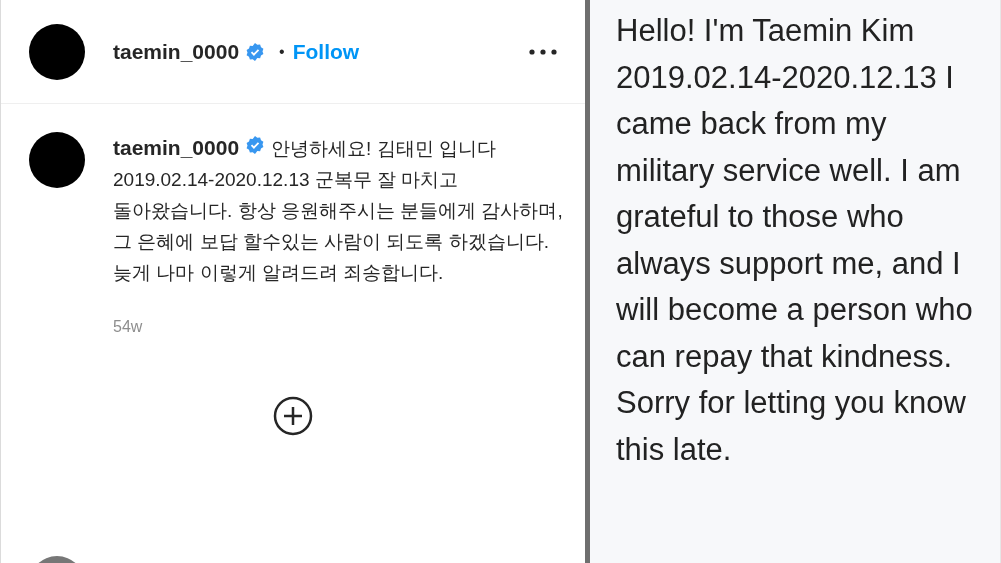 The image size is (1001, 563). What do you see at coordinates (128, 327) in the screenshot?
I see `post-time: 54w` at bounding box center [128, 327].